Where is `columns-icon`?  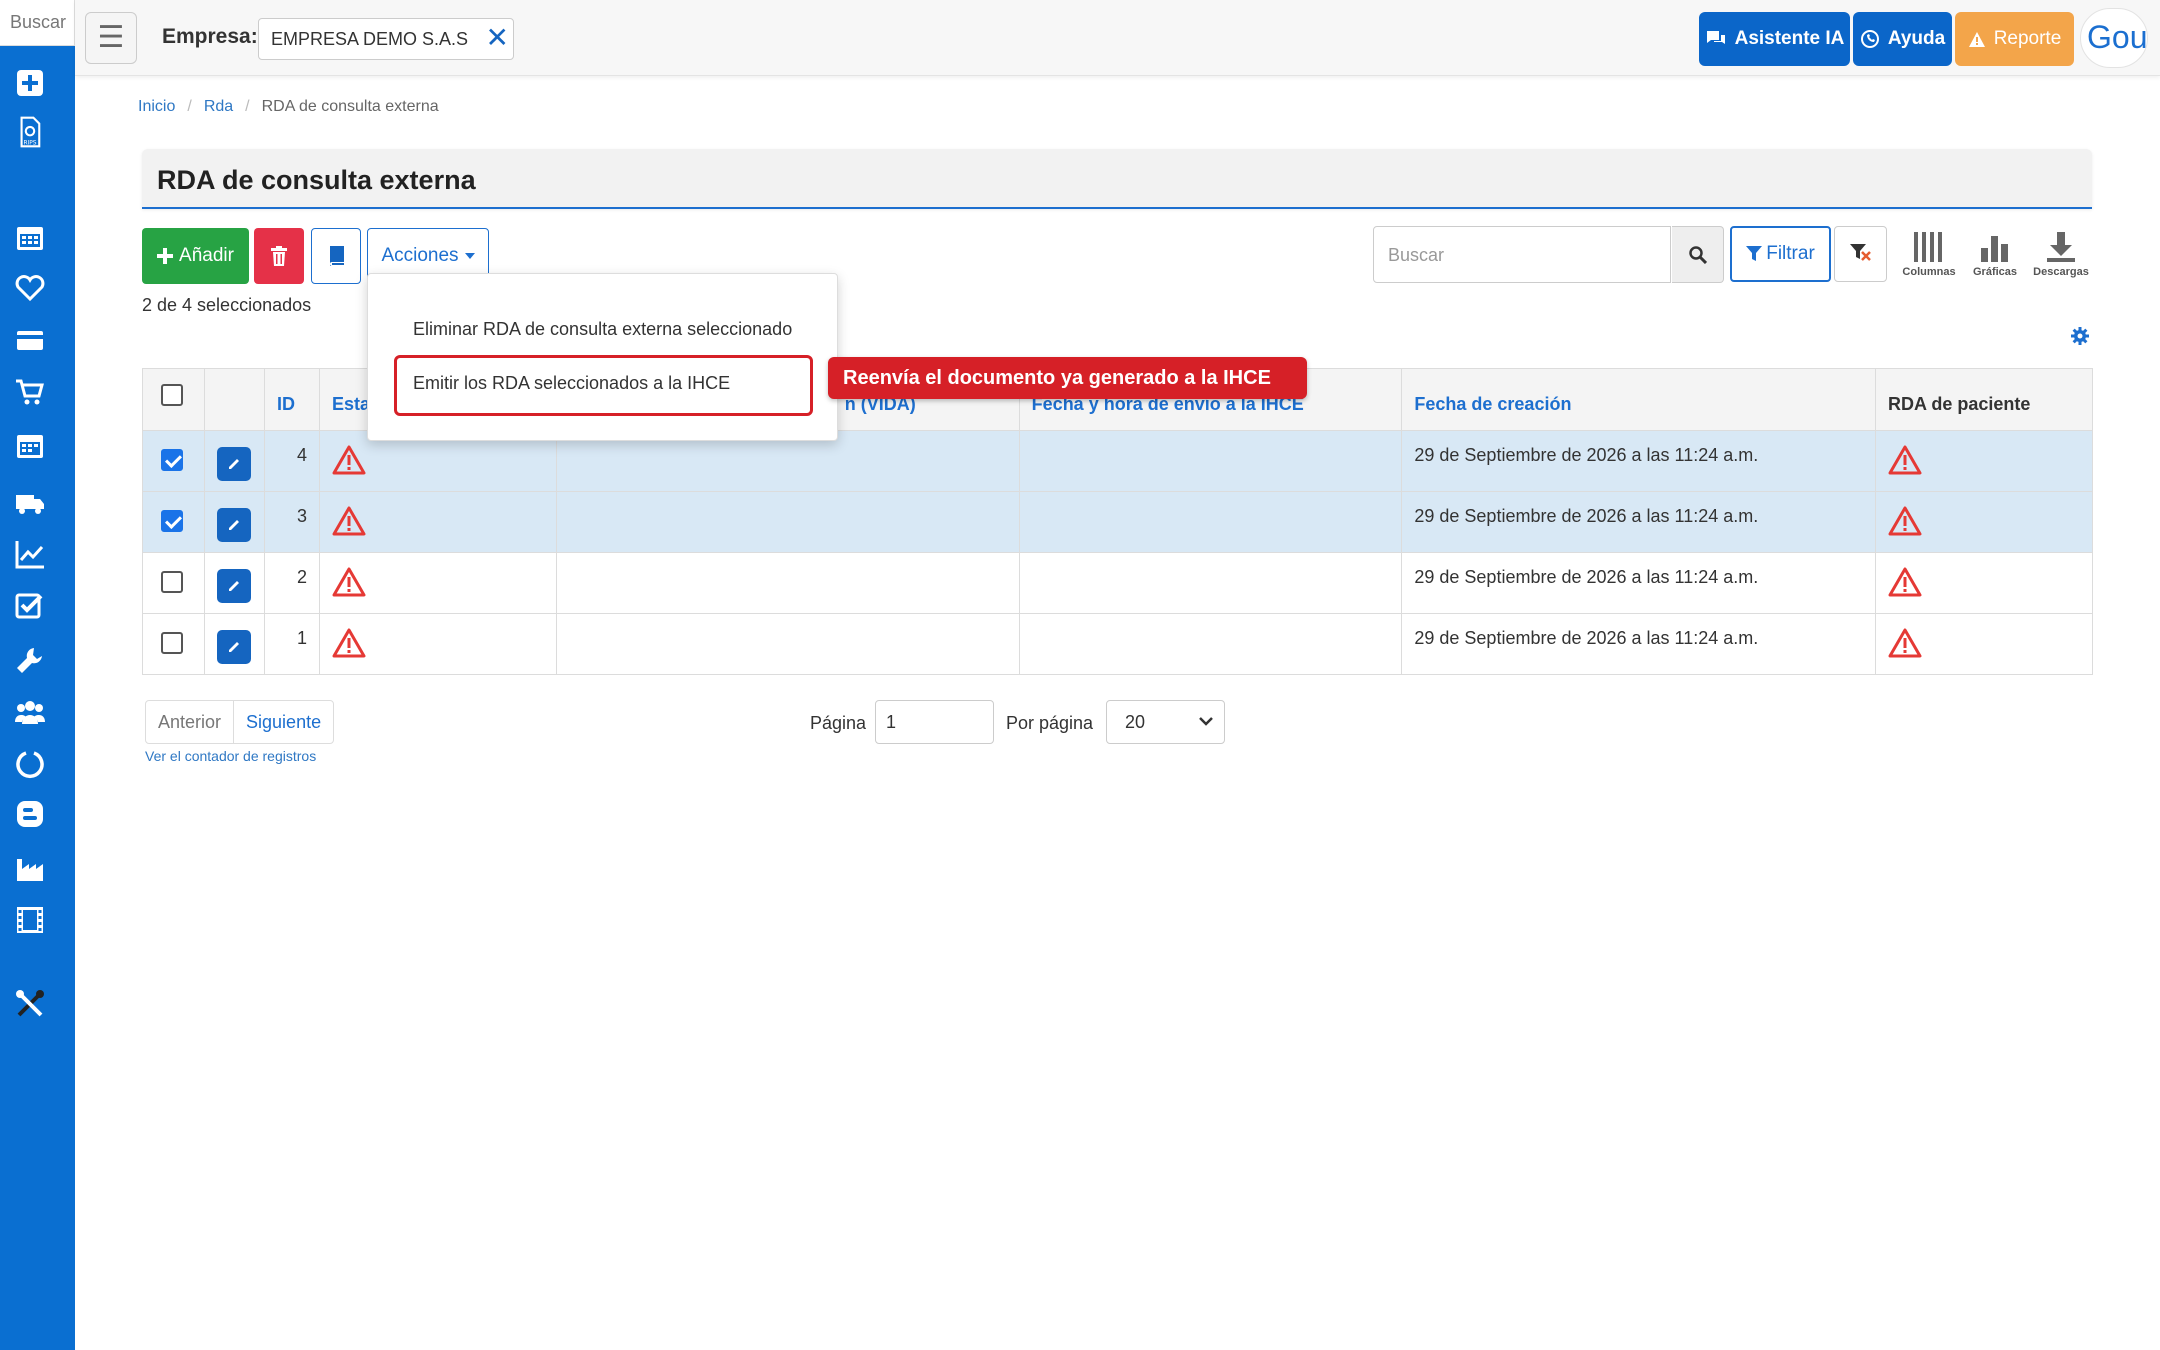
columns-icon is located at coordinates (1928, 247).